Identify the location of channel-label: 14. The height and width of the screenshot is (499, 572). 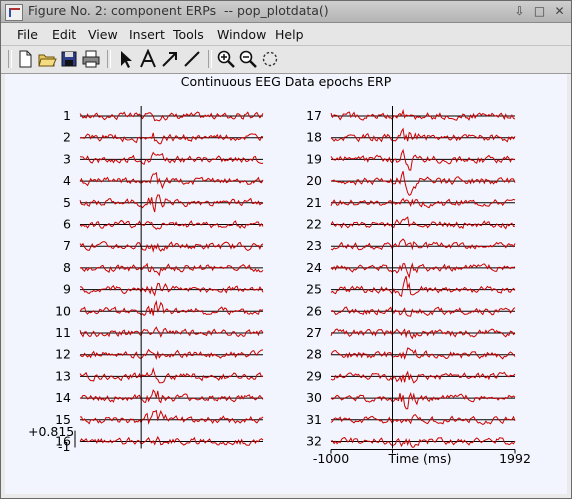
(63, 397).